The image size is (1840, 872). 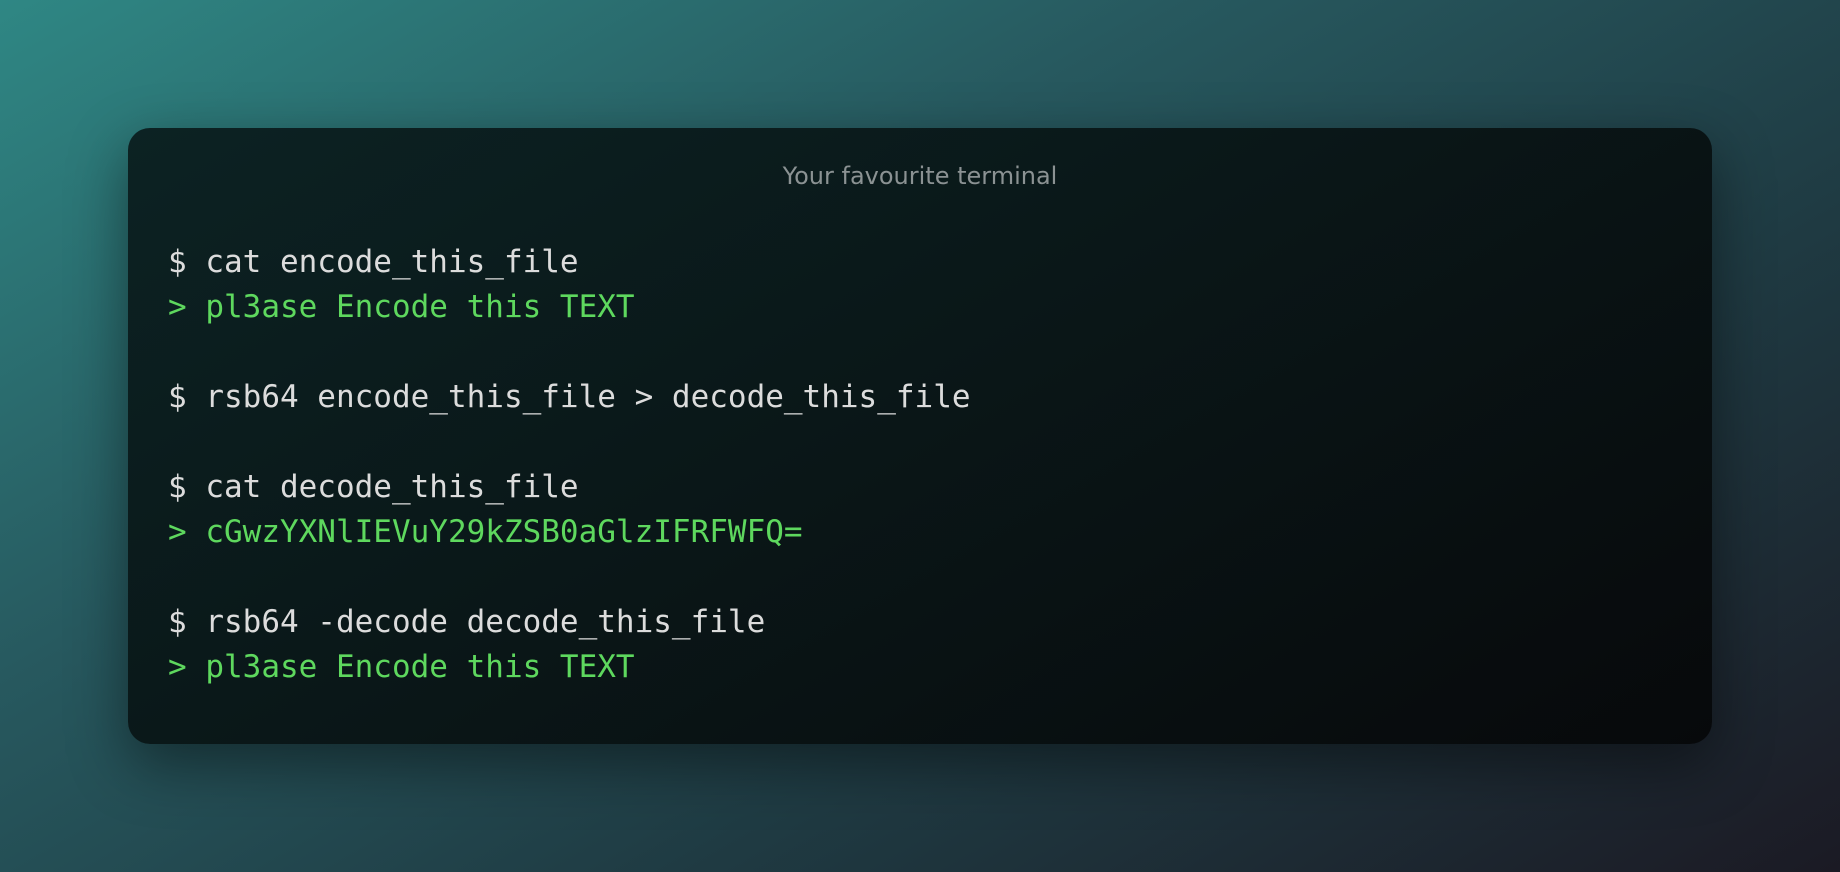 I want to click on command-line: $ cat encode_this_file, so click(x=373, y=262).